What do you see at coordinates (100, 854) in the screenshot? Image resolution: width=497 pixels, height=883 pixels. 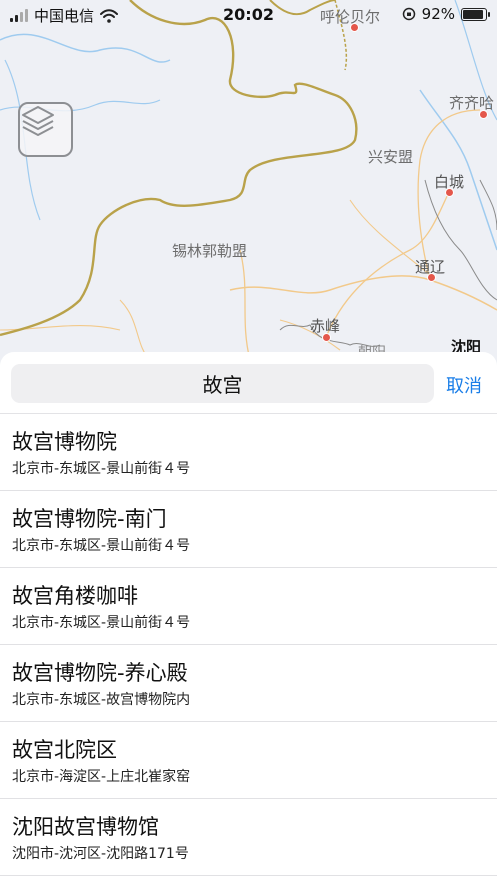 I see `result-address: 沈阳市-沈河区-沈阳路171号` at bounding box center [100, 854].